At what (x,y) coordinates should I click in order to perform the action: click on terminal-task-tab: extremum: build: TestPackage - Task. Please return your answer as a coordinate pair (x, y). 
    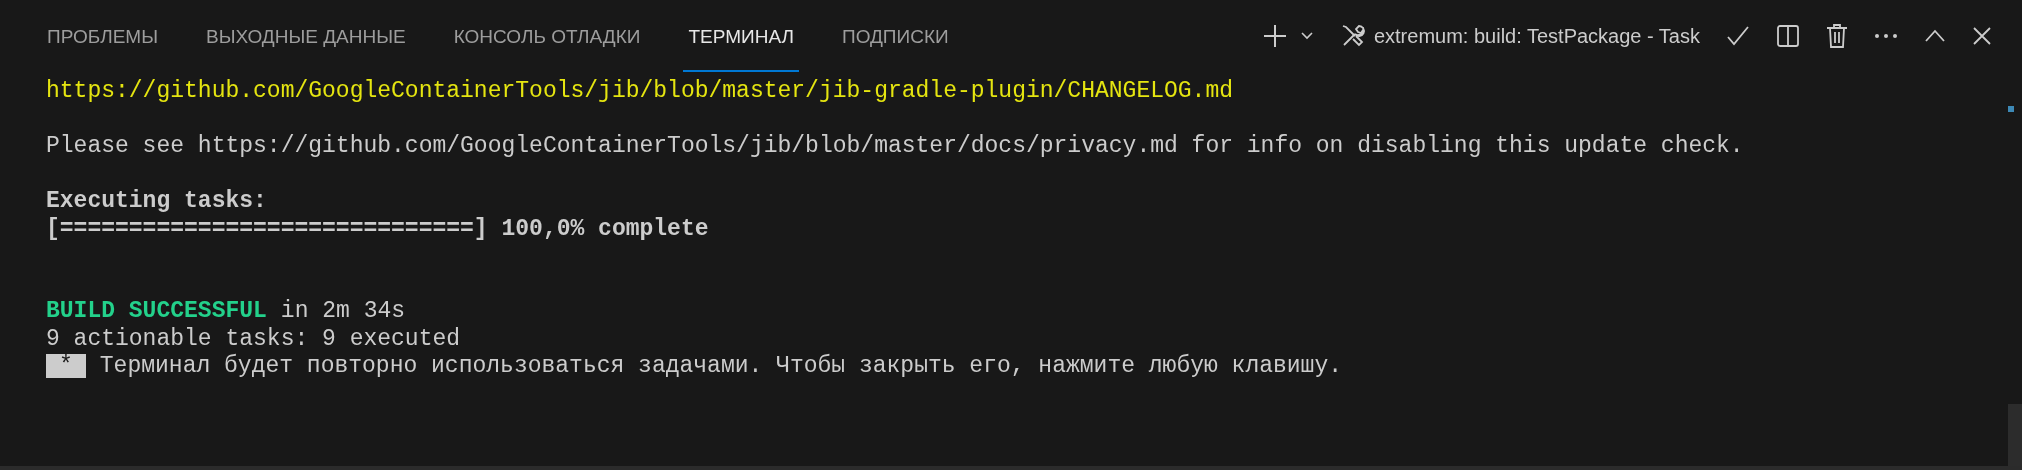
    Looking at the image, I should click on (1519, 36).